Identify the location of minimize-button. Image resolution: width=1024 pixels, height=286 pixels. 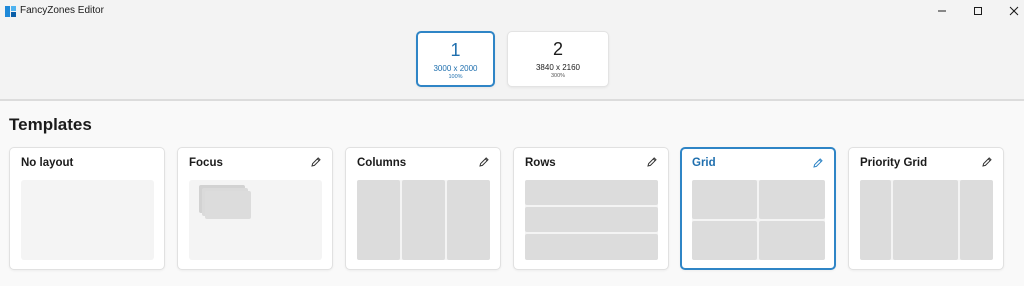
(942, 11).